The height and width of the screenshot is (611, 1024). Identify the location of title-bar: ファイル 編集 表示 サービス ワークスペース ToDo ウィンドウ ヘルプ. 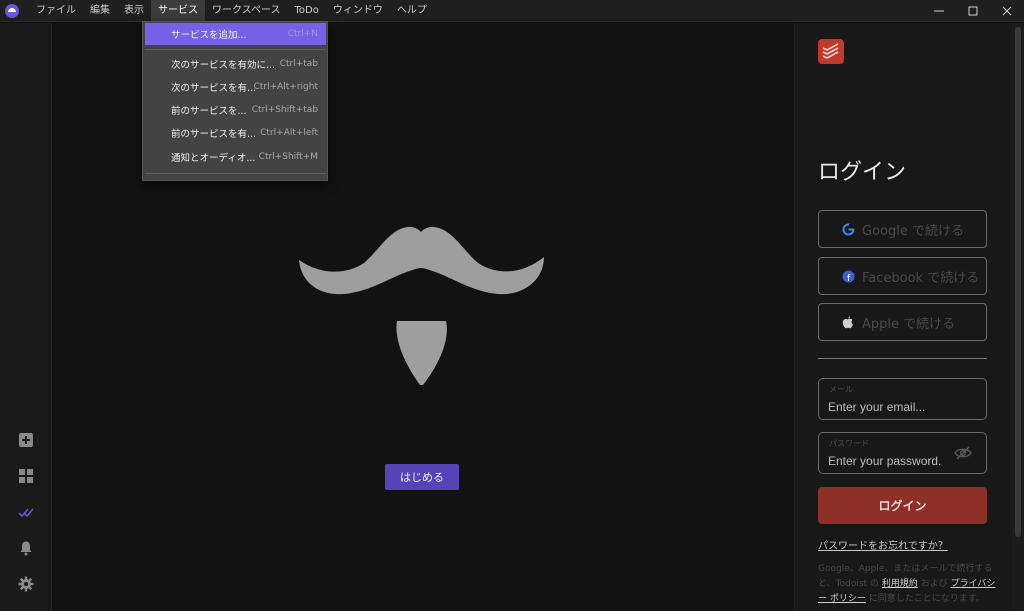
(512, 11).